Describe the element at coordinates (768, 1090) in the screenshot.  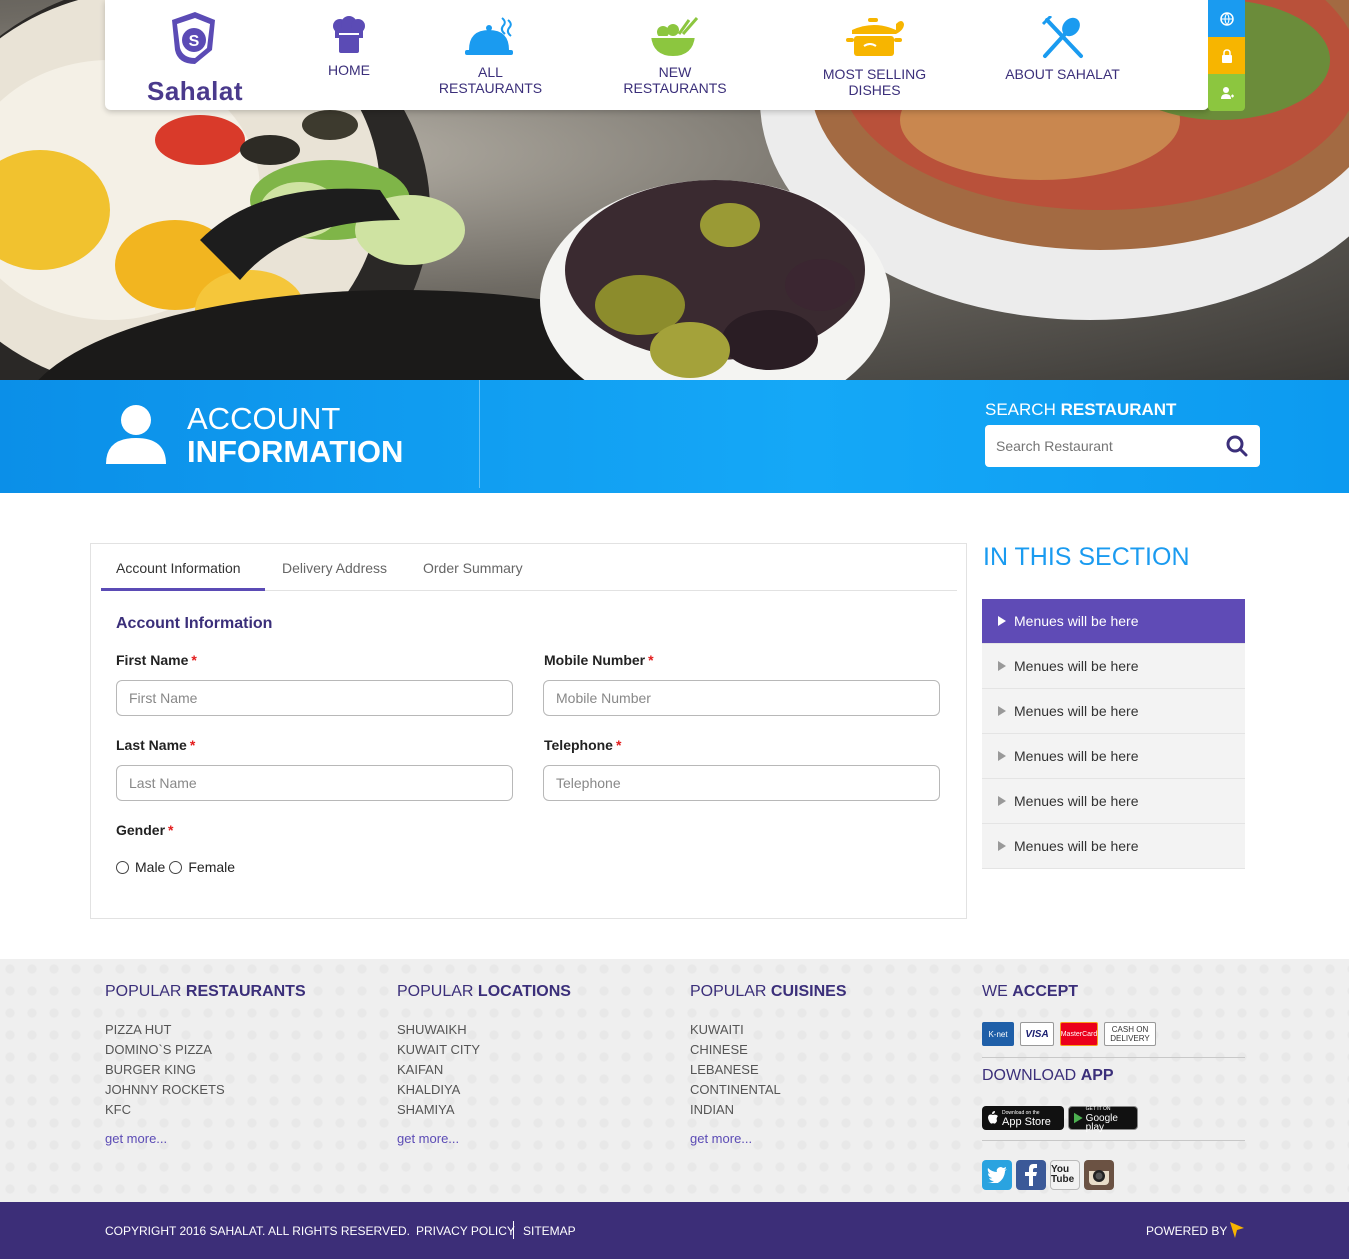
I see `footer-link: CONTINENTAL` at that location.